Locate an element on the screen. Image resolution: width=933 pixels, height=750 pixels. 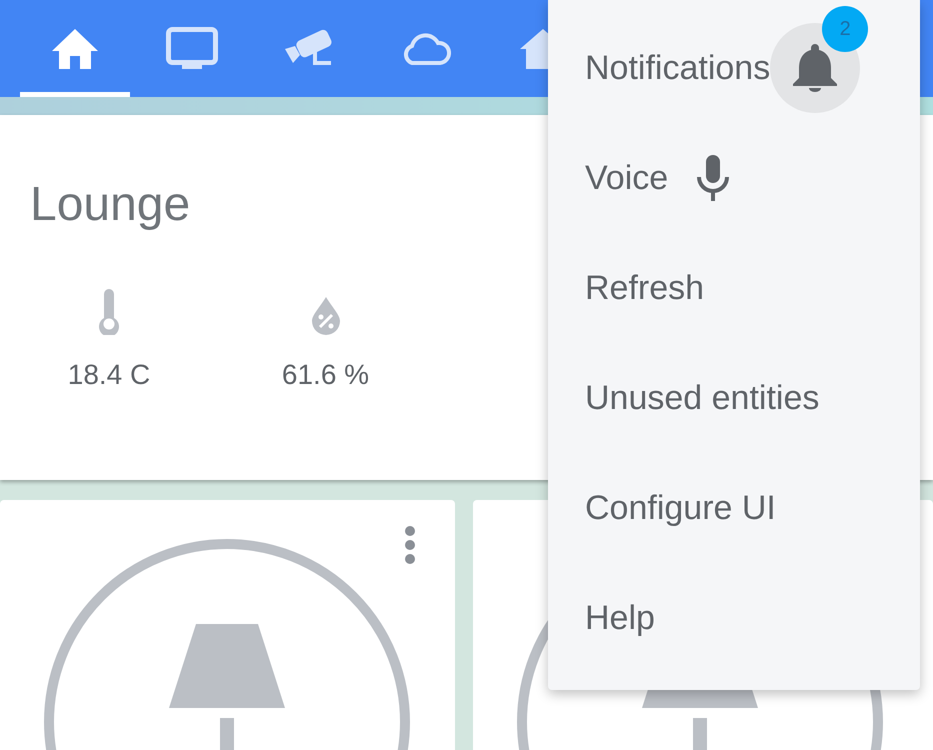
sensor-value: 18.4 C is located at coordinates (109, 375).